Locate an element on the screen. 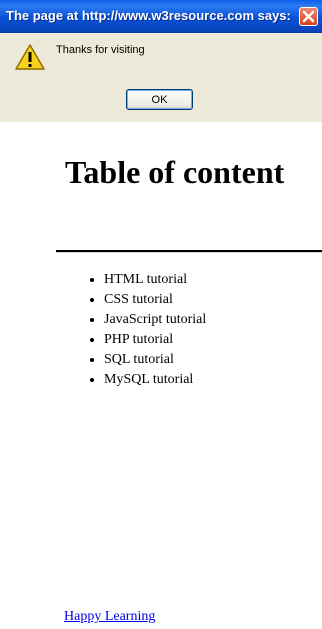 The image size is (322, 629). close-icon is located at coordinates (308, 16).